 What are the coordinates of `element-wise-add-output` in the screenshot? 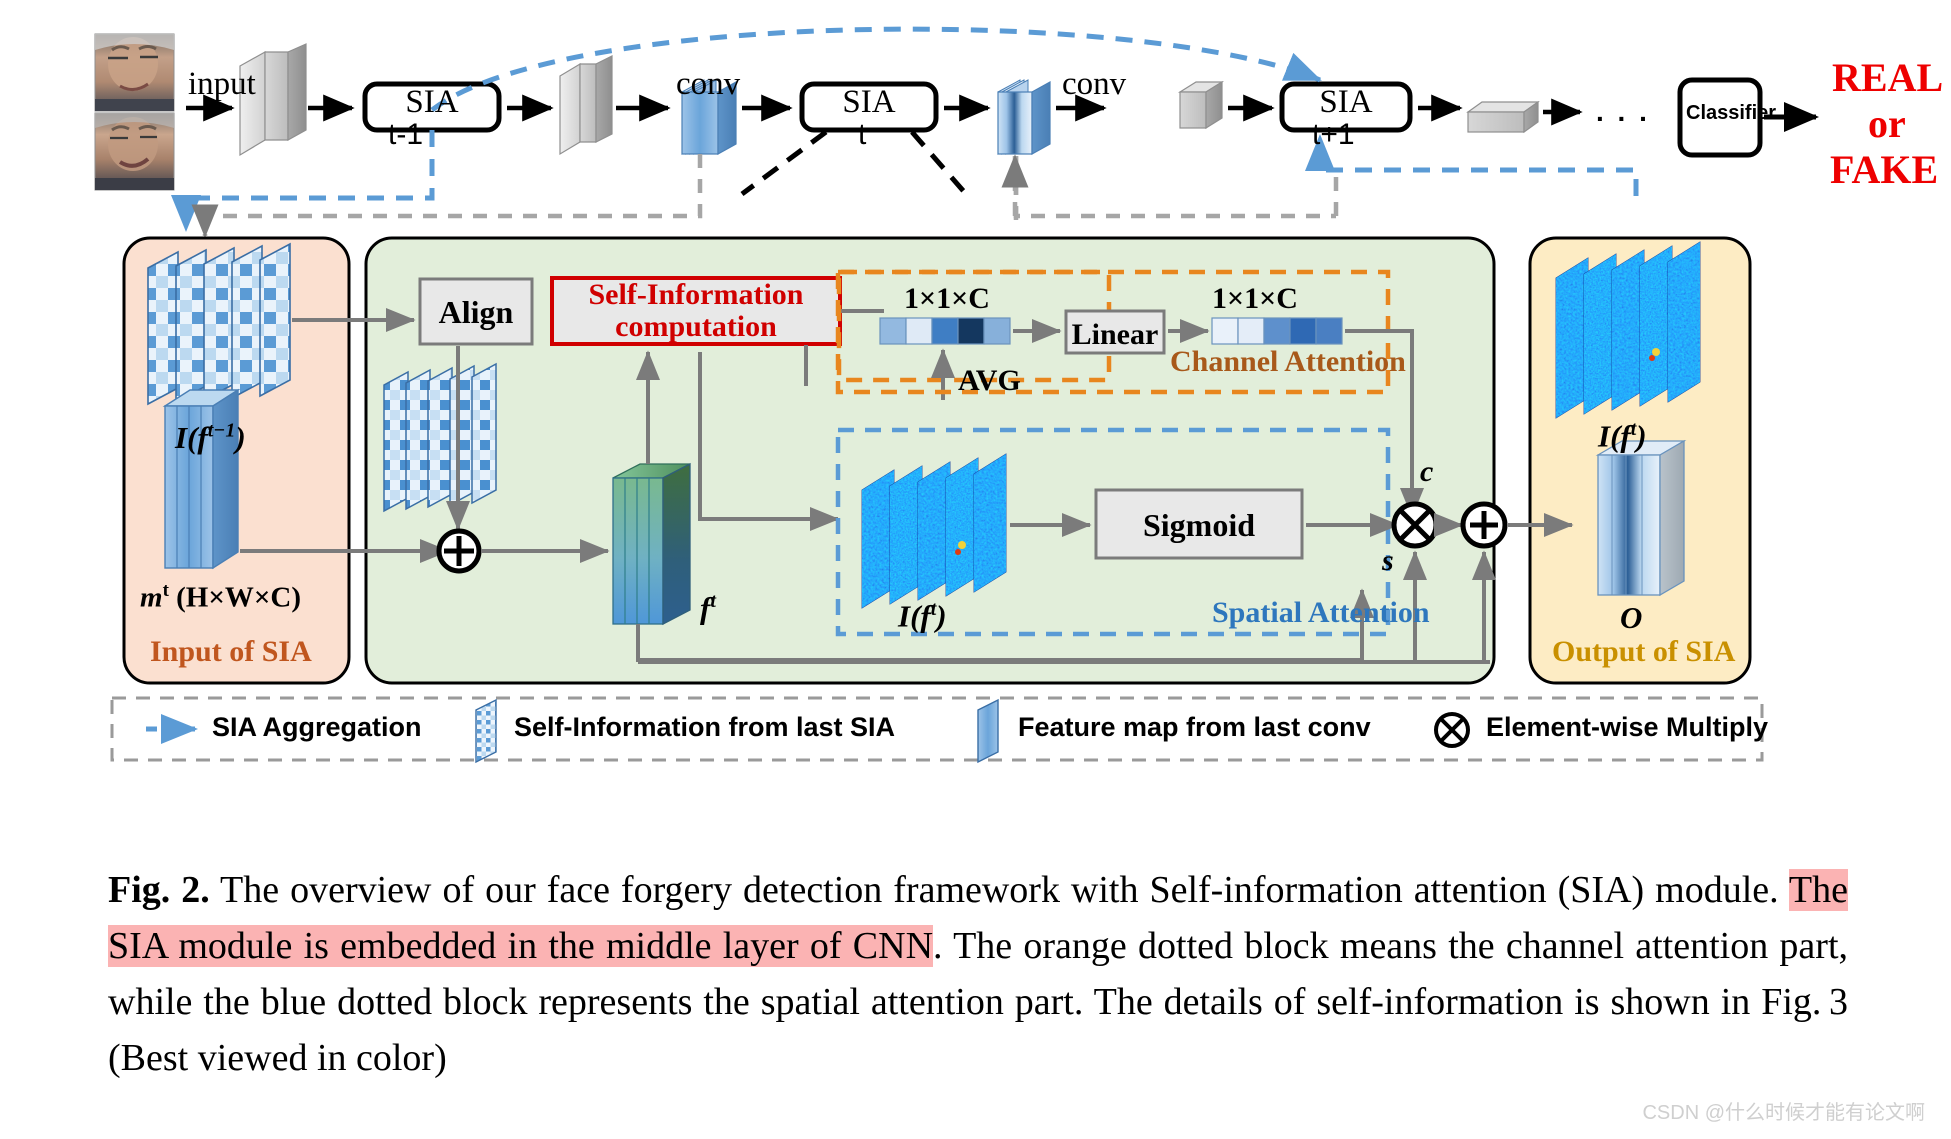 It's located at (1484, 525).